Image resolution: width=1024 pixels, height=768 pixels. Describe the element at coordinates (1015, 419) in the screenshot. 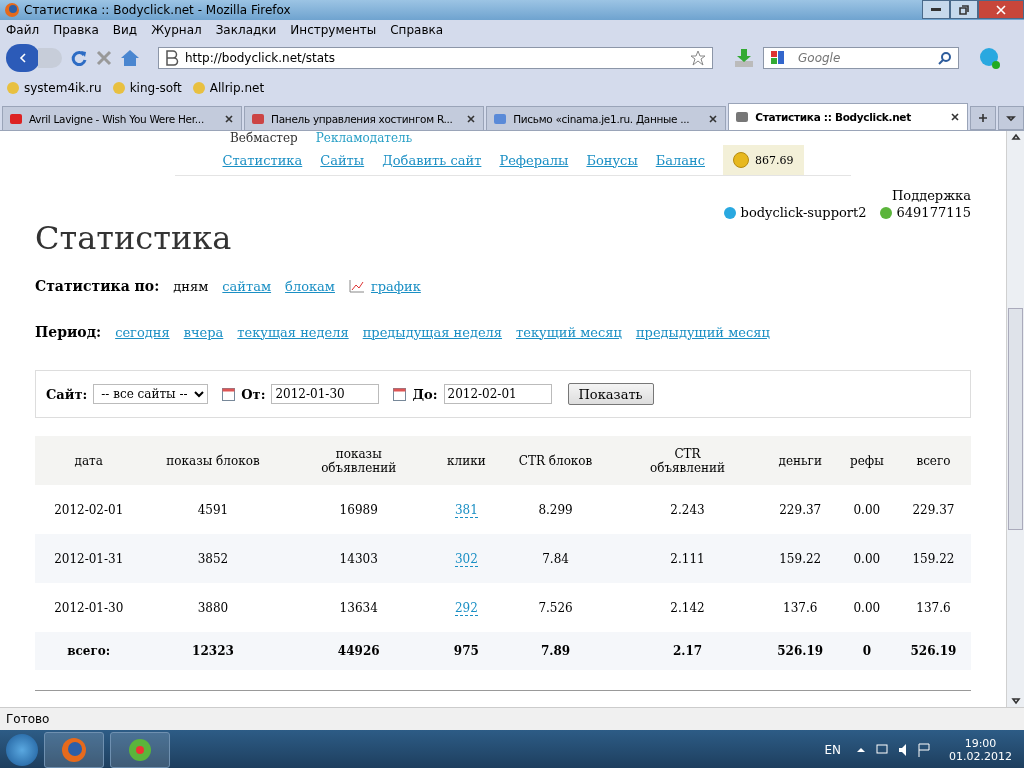

I see `scrollbar` at that location.